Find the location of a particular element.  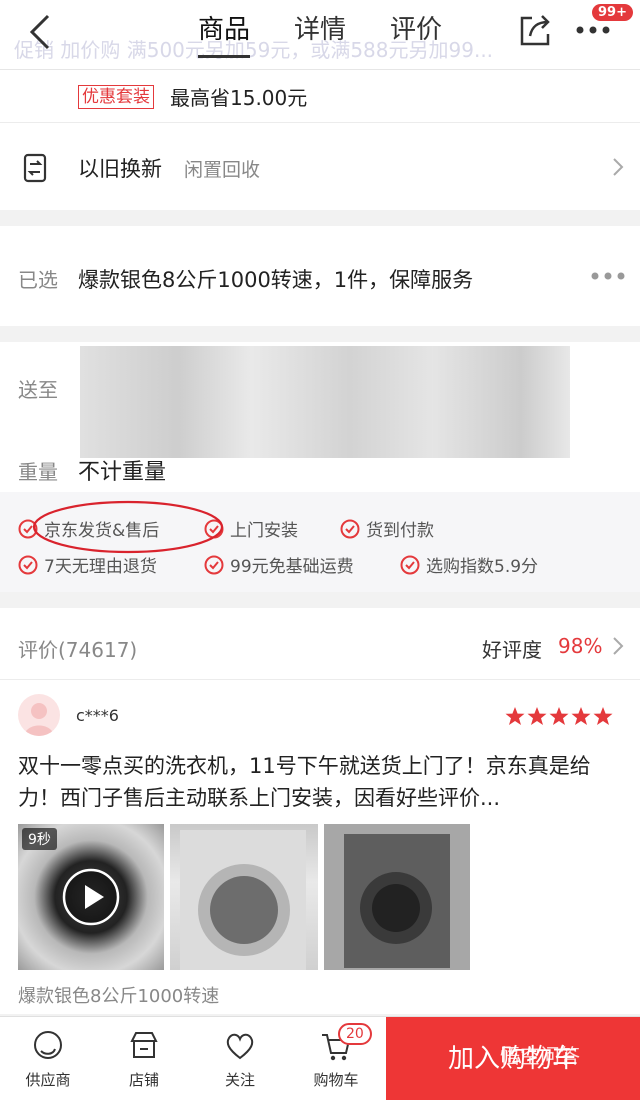

play-icon is located at coordinates (91, 897).